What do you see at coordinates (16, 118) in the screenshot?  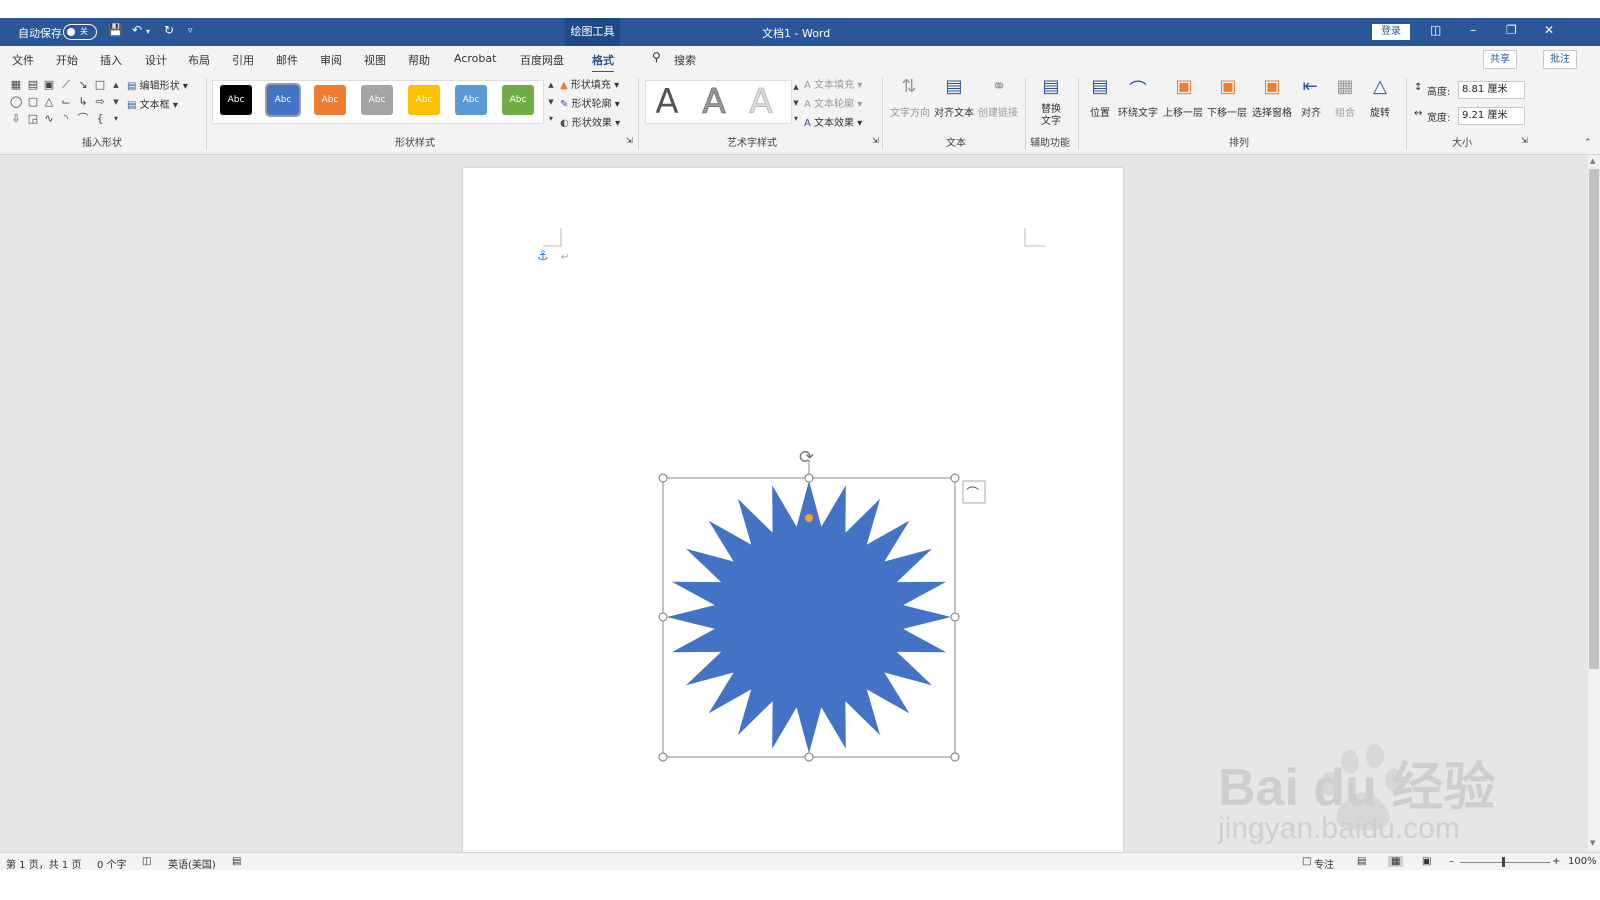 I see `shape-down-arrow-icon: ⇩` at bounding box center [16, 118].